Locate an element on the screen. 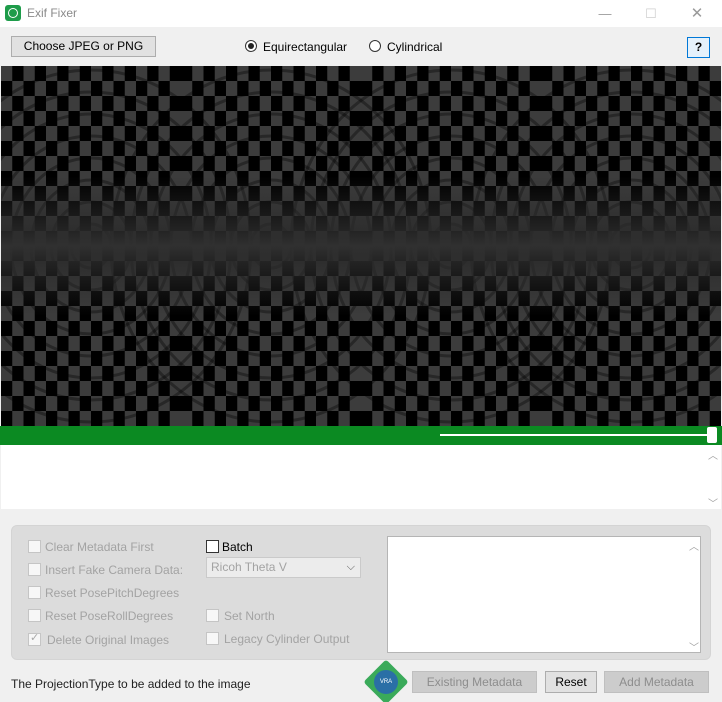 The height and width of the screenshot is (702, 722). metadata-textbox: ︿ ﹀ is located at coordinates (544, 595).